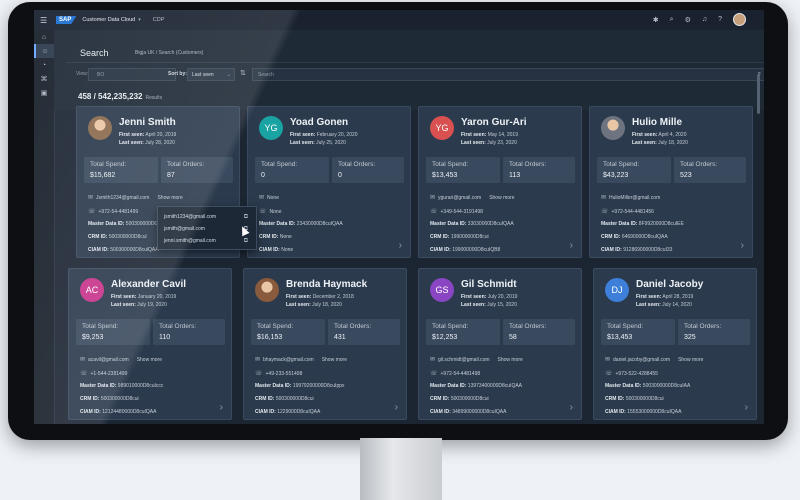 The height and width of the screenshot is (500, 800). I want to click on menu-icon: ☰, so click(45, 20).